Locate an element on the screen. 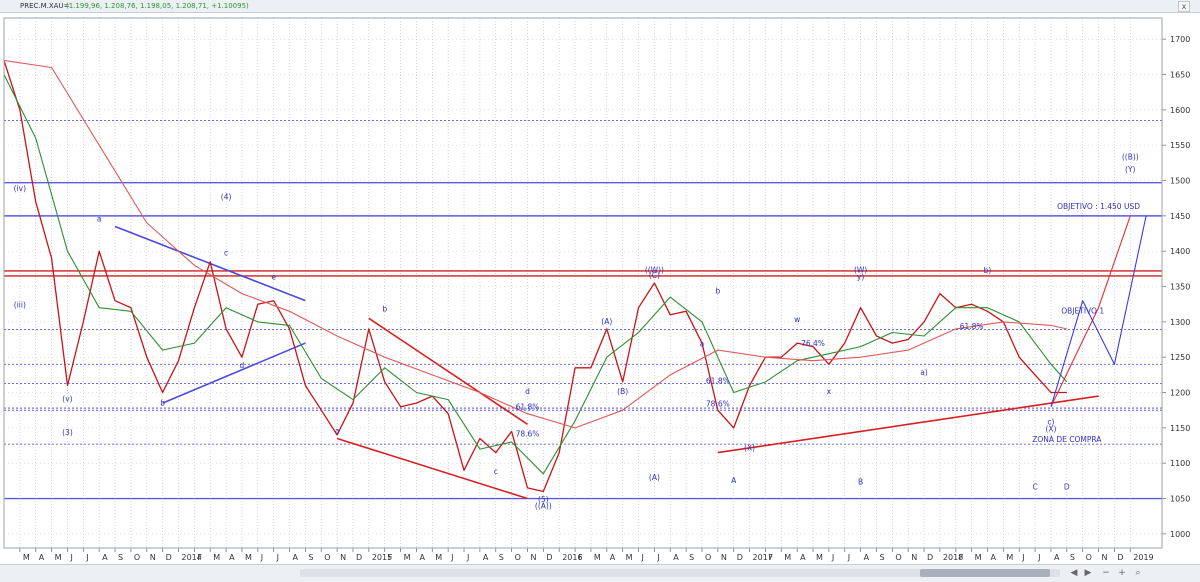  scrollbar-thumb is located at coordinates (985, 573).